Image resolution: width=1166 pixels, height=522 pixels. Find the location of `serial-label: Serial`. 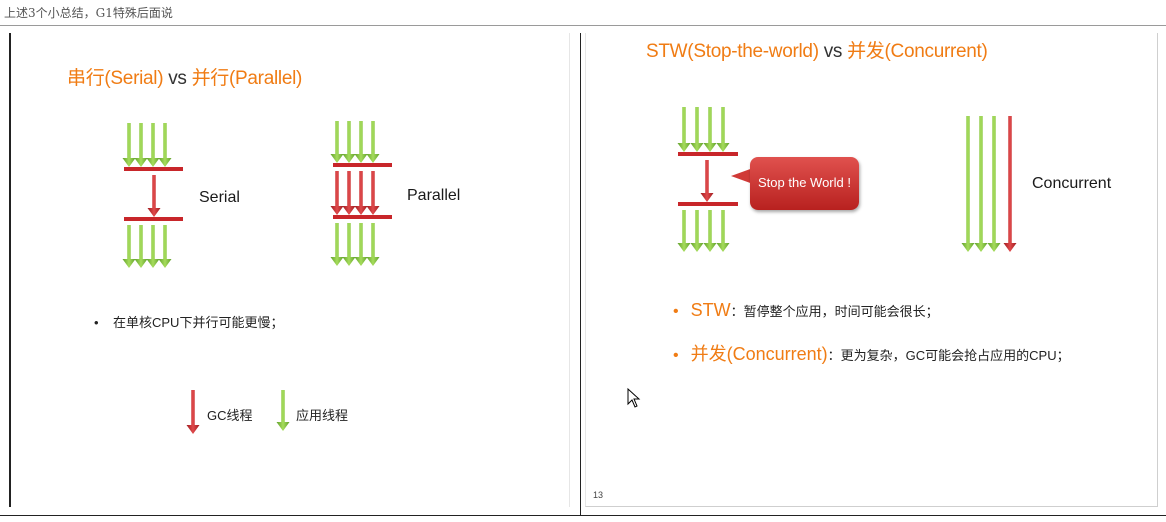

serial-label: Serial is located at coordinates (219, 197).